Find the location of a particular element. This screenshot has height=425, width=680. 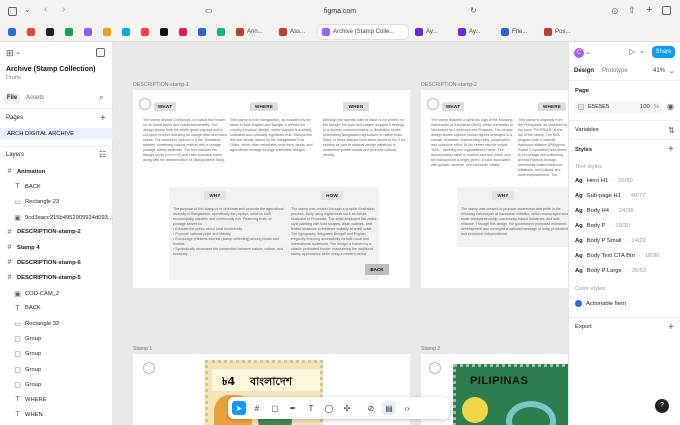

frame-tool-icon: # is located at coordinates (257, 408).